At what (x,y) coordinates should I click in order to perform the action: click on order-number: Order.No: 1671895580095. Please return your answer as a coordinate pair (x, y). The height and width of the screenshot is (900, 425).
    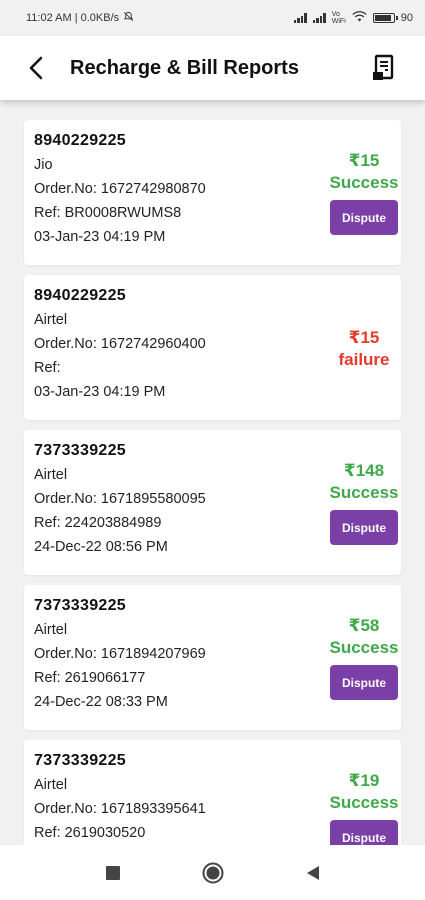
    Looking at the image, I should click on (120, 499).